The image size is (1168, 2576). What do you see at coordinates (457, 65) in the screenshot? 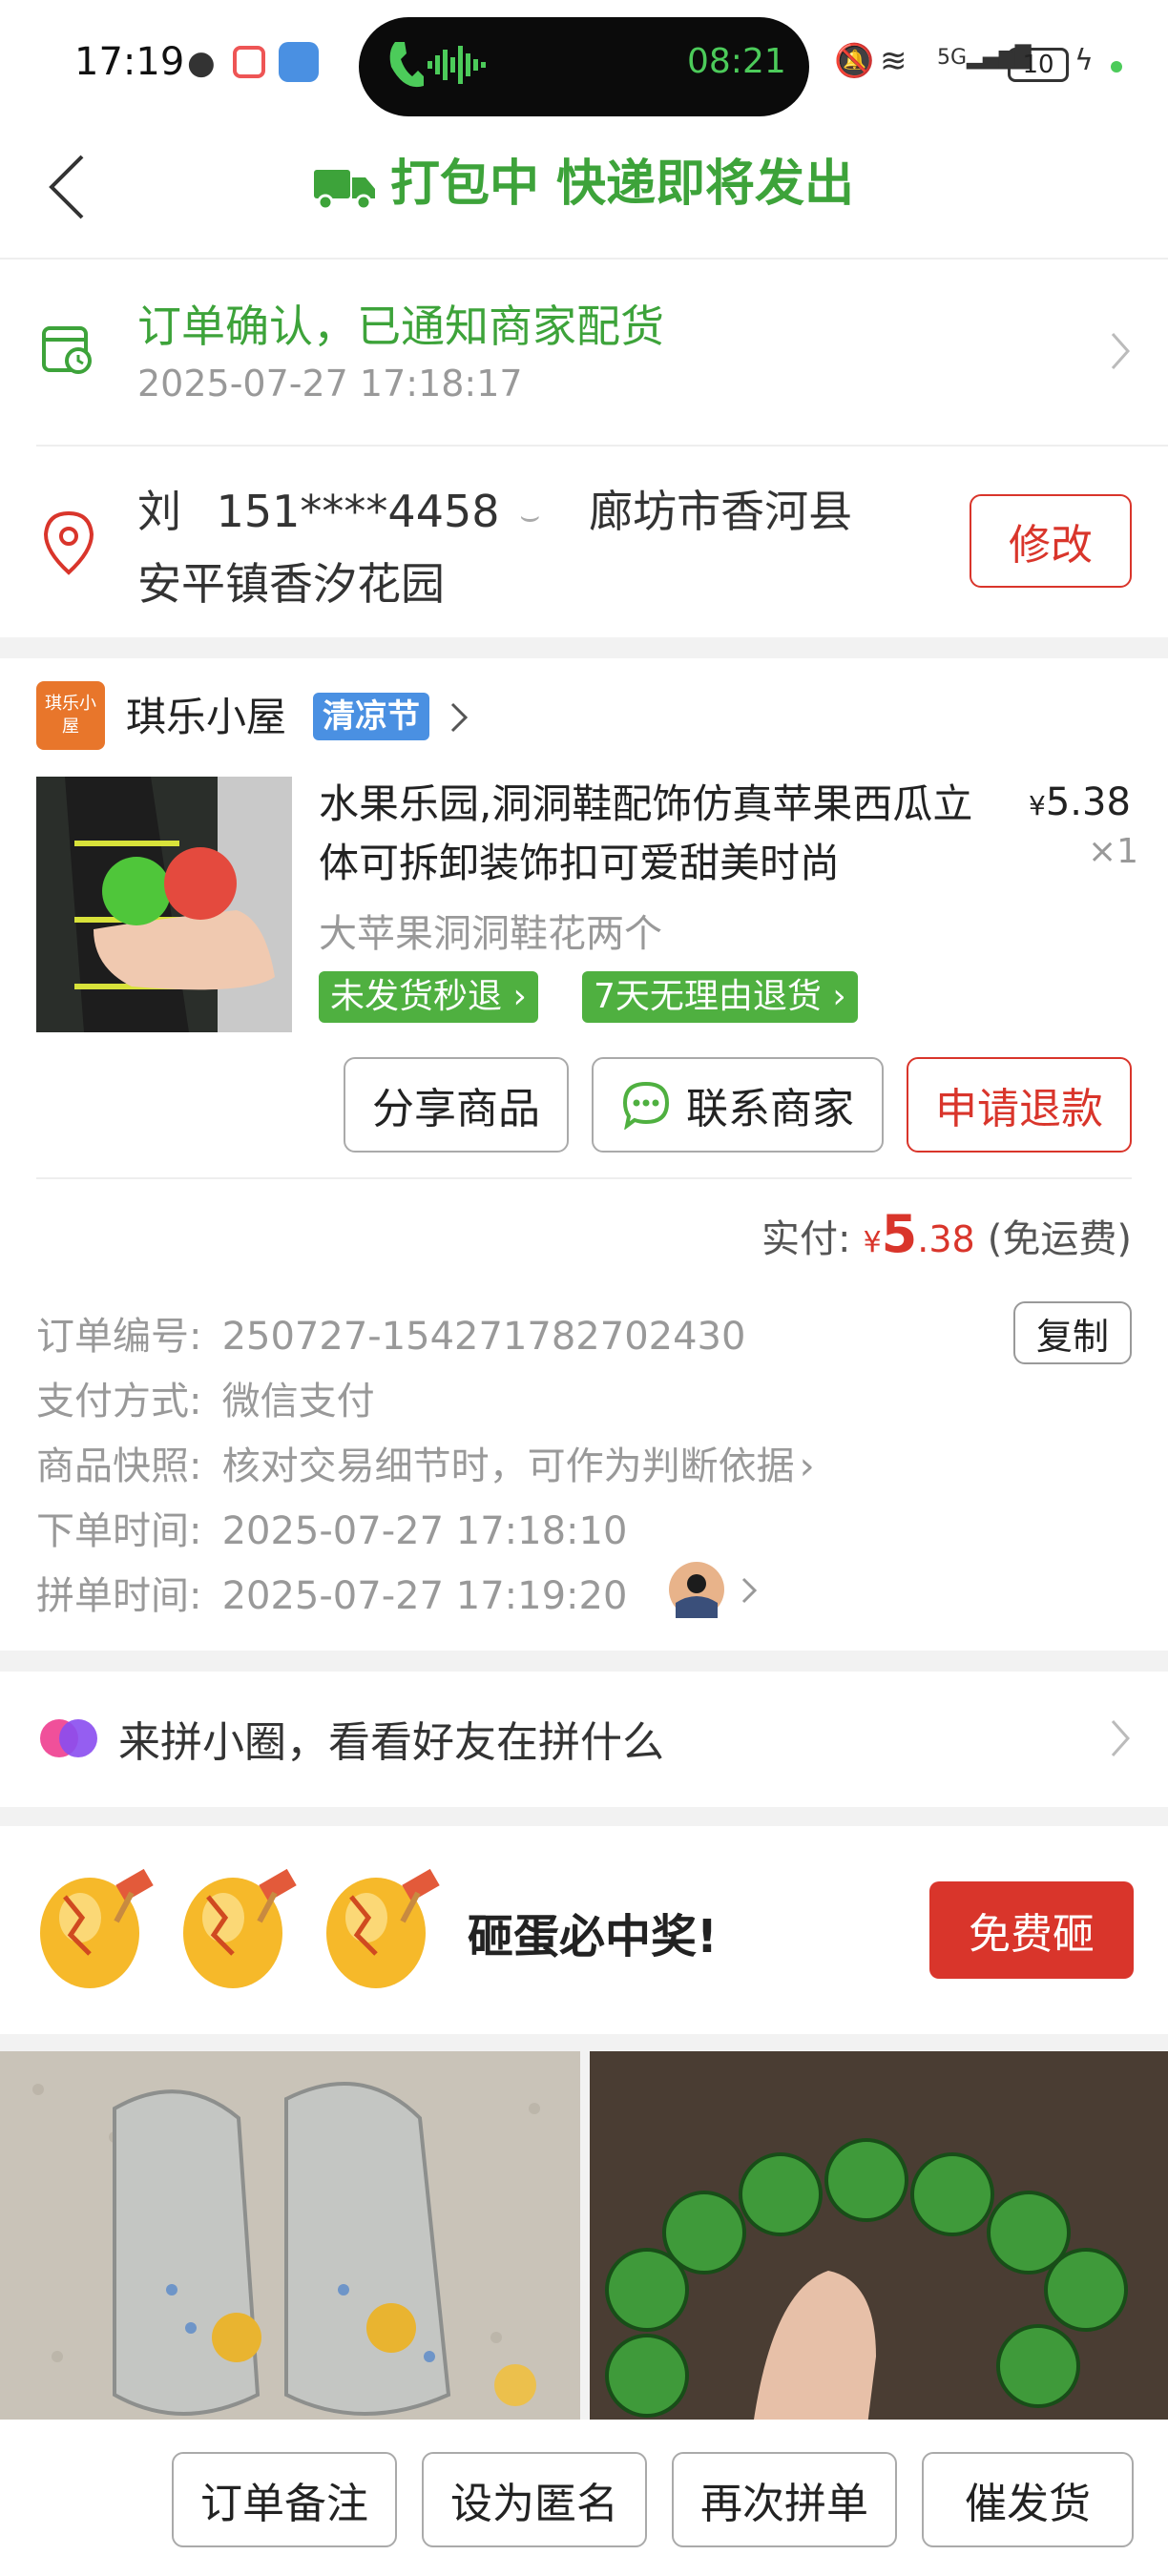
I see `audio-wave-icon` at bounding box center [457, 65].